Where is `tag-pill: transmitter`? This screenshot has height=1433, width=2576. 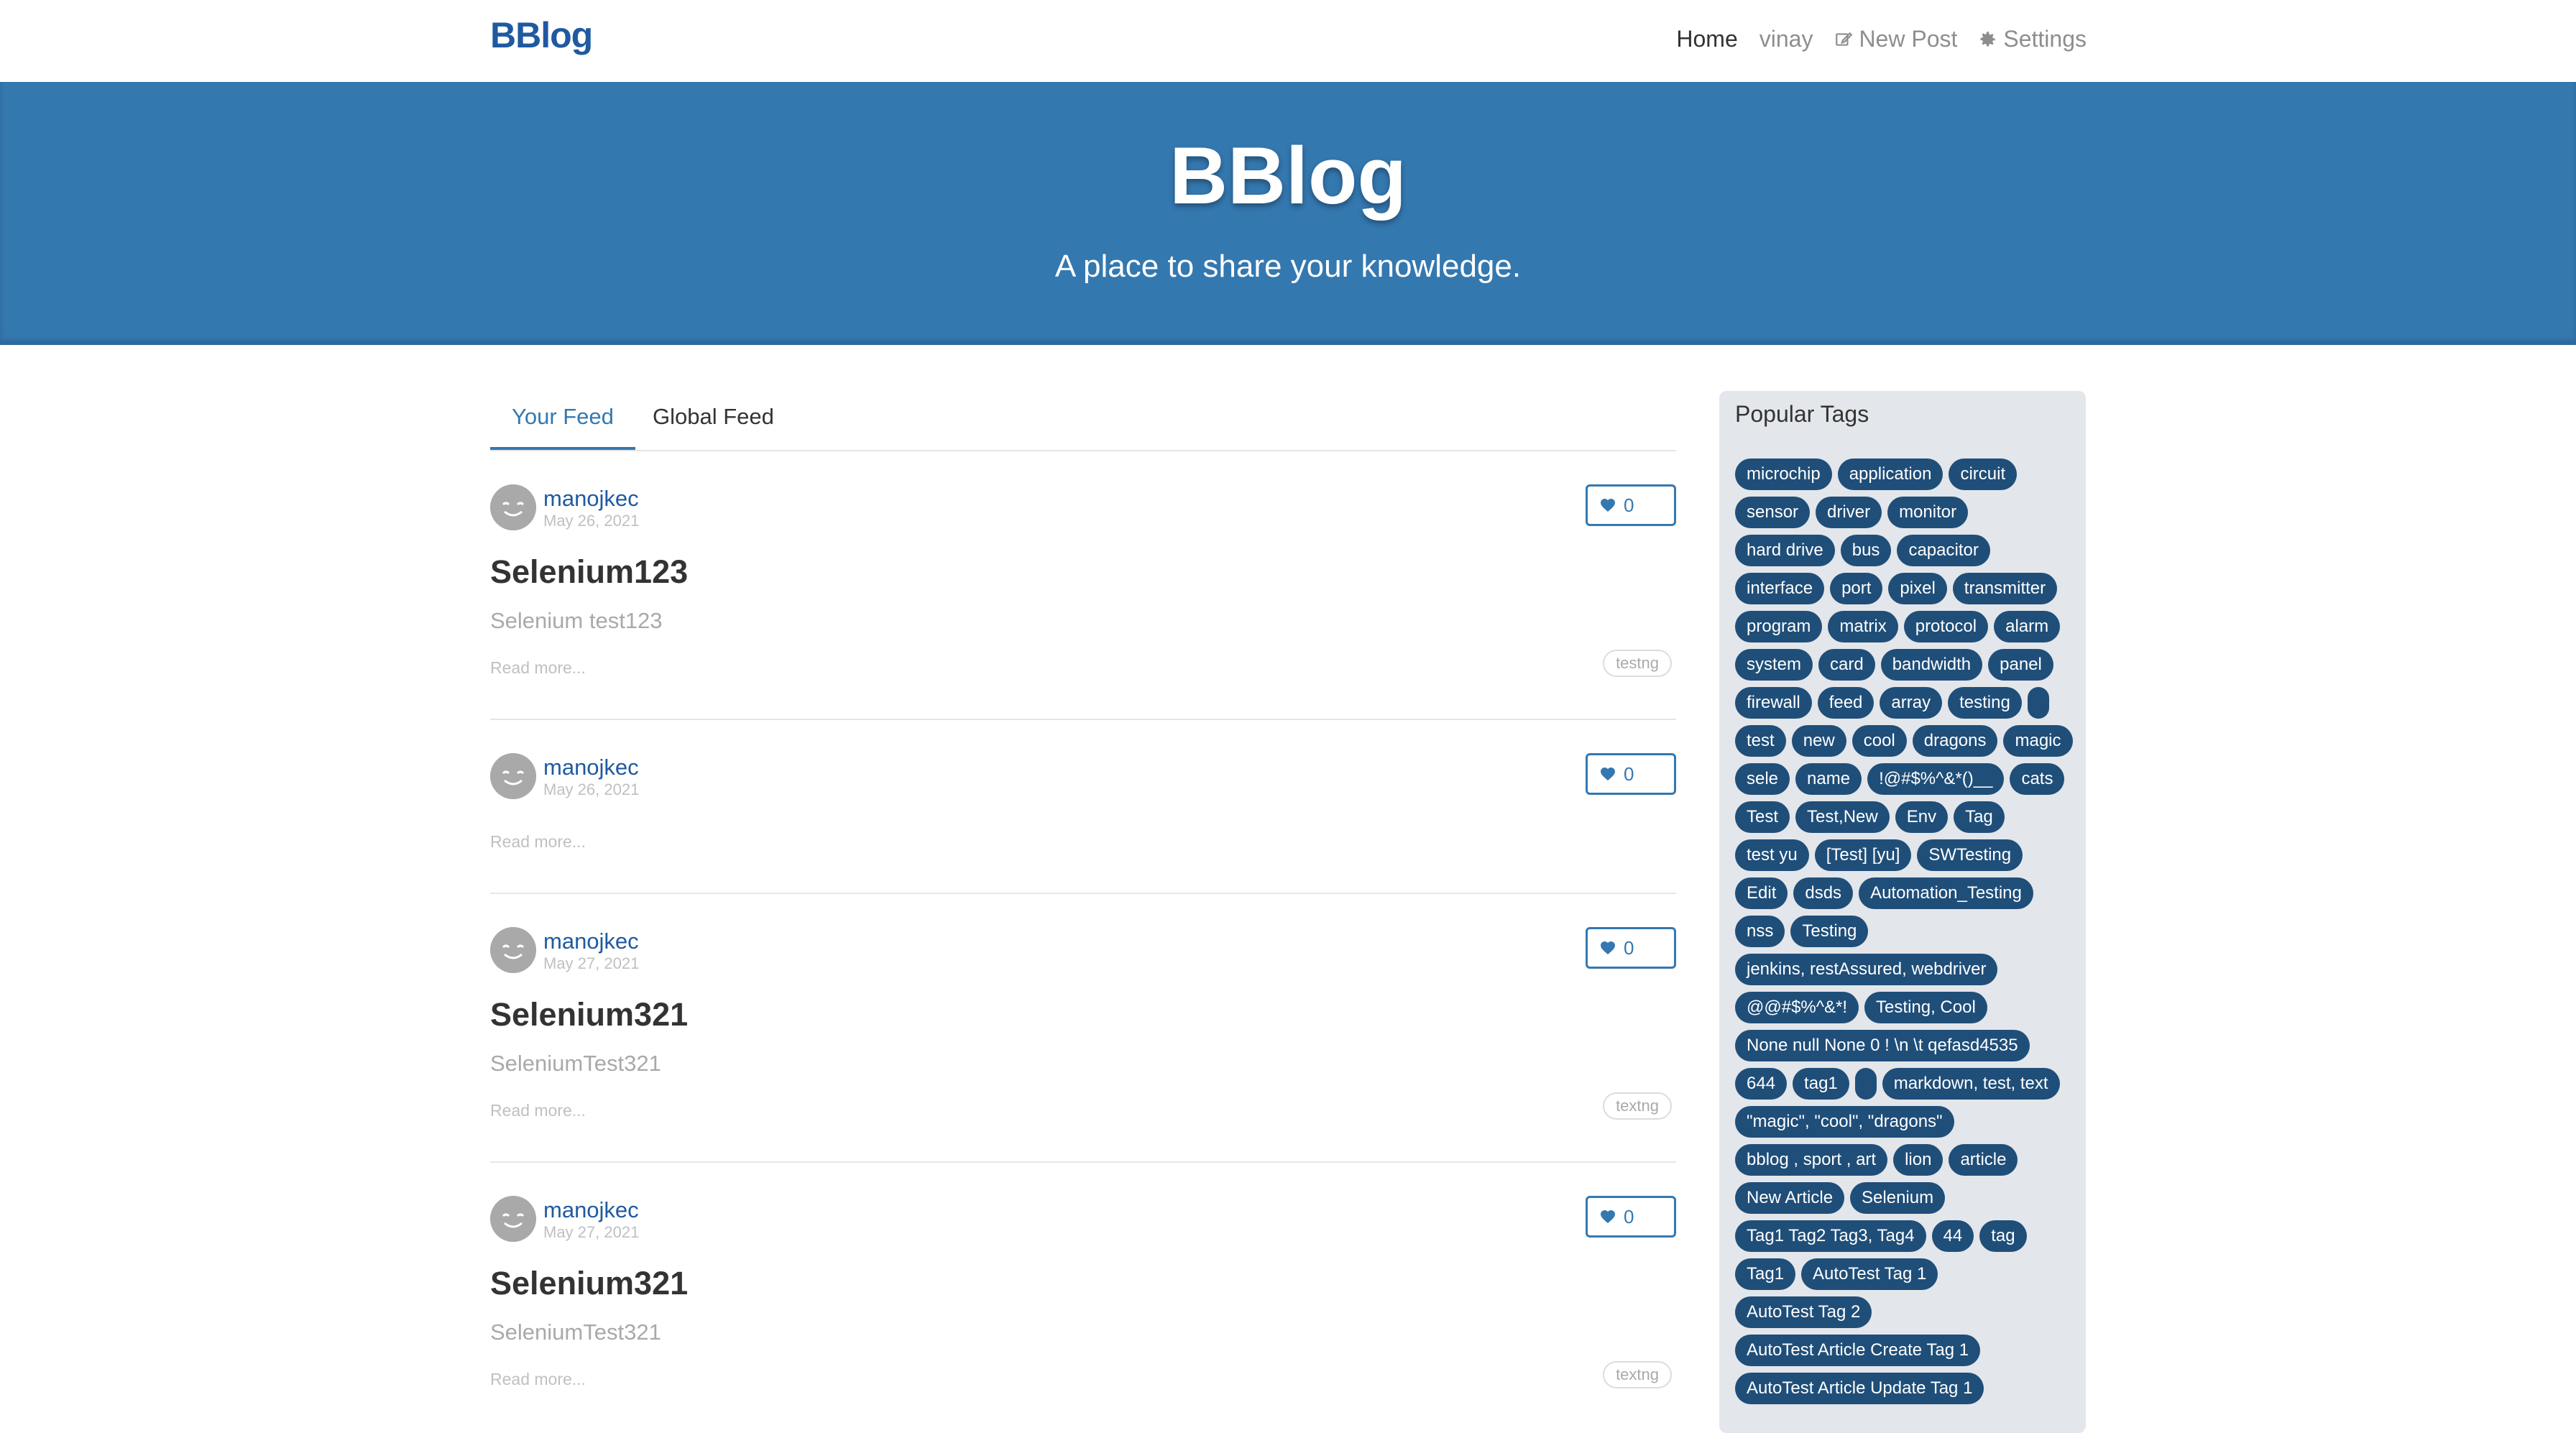 tag-pill: transmitter is located at coordinates (2005, 588).